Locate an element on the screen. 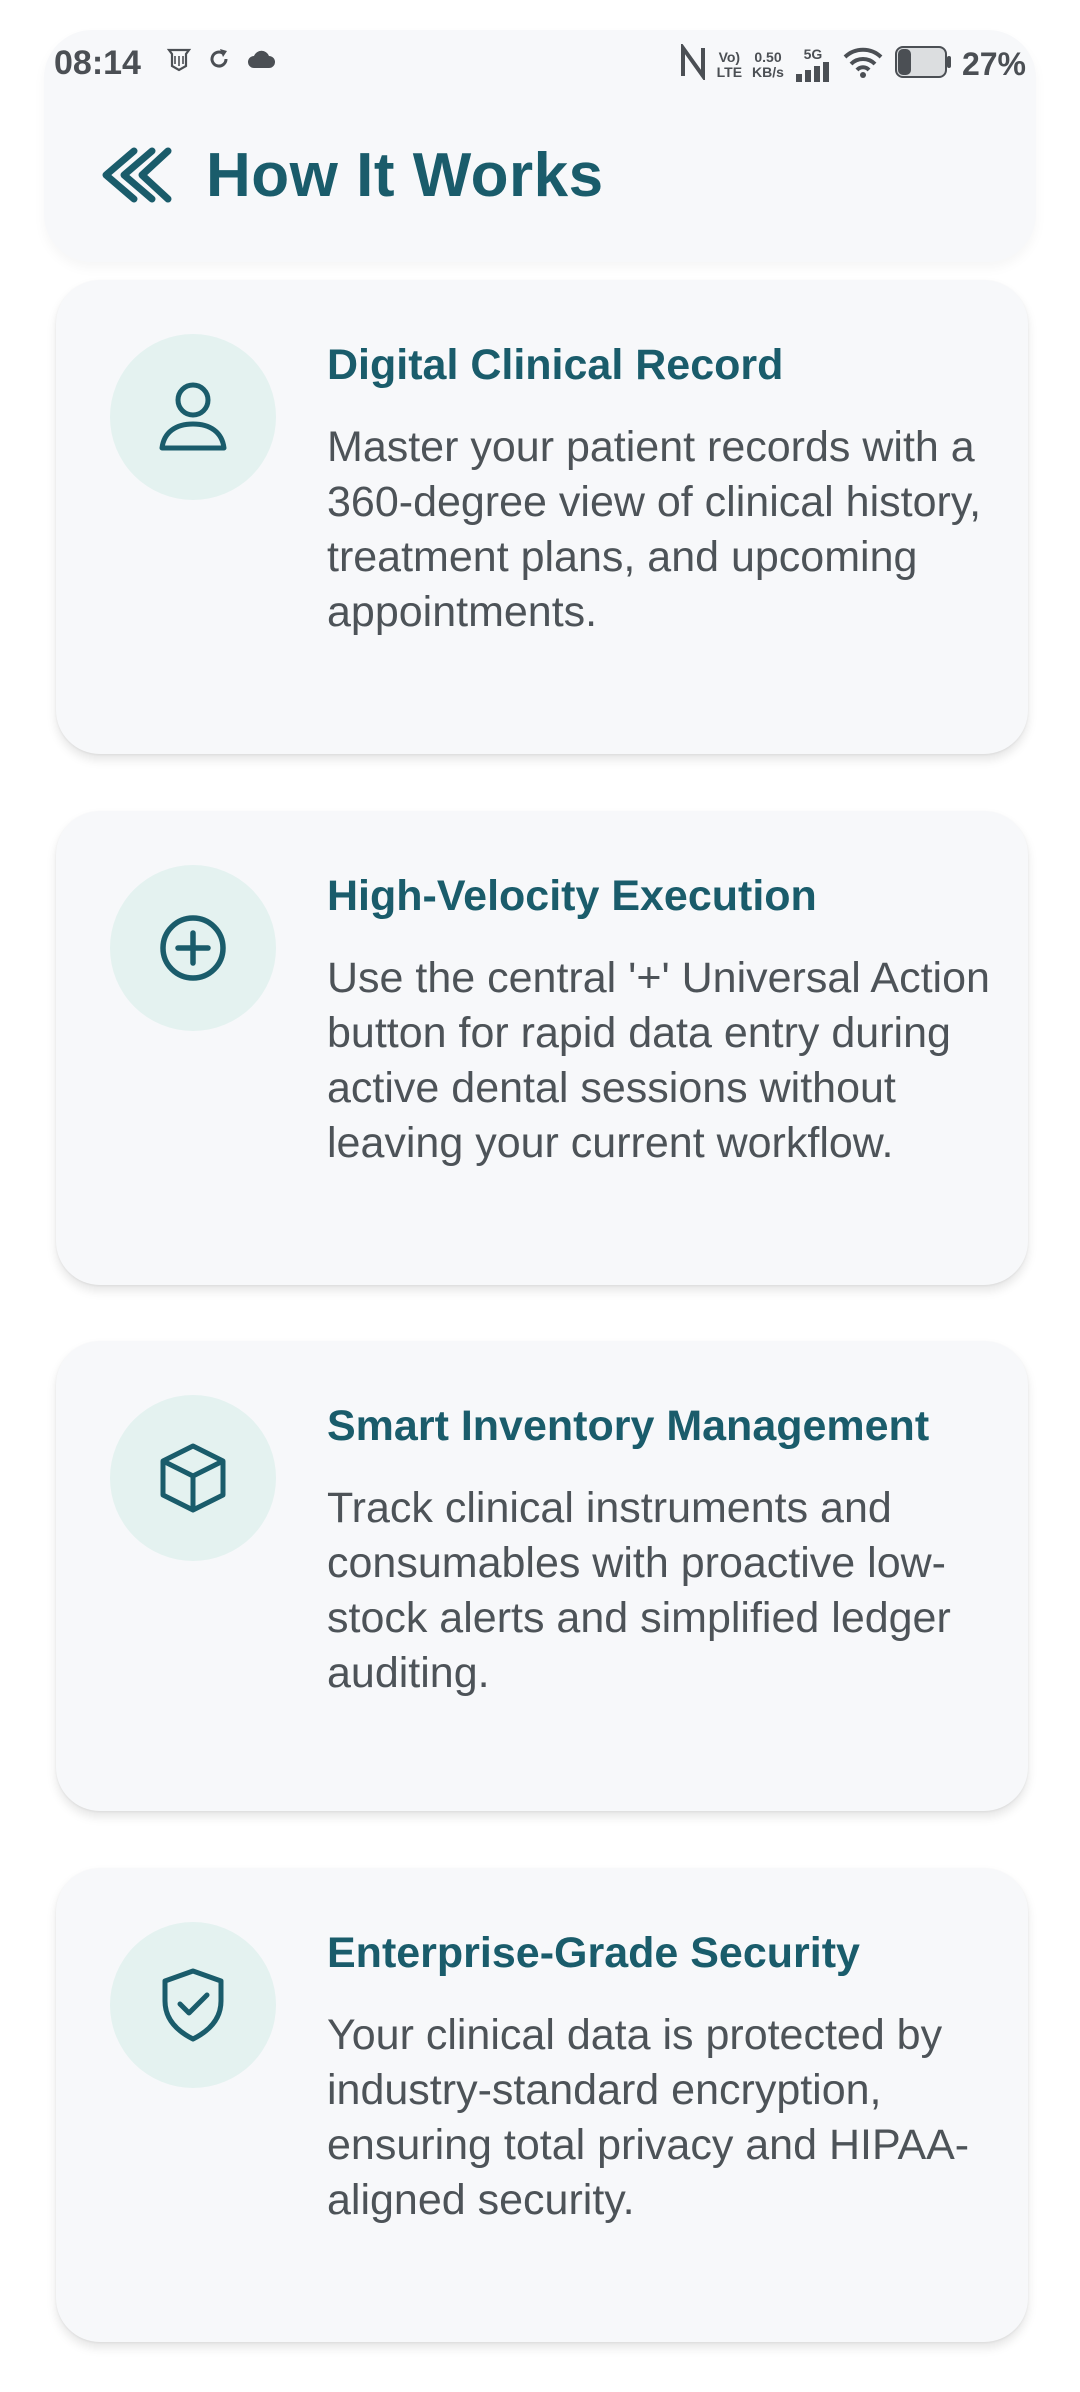 The width and height of the screenshot is (1080, 2392). speed-unit: KB/s is located at coordinates (768, 71).